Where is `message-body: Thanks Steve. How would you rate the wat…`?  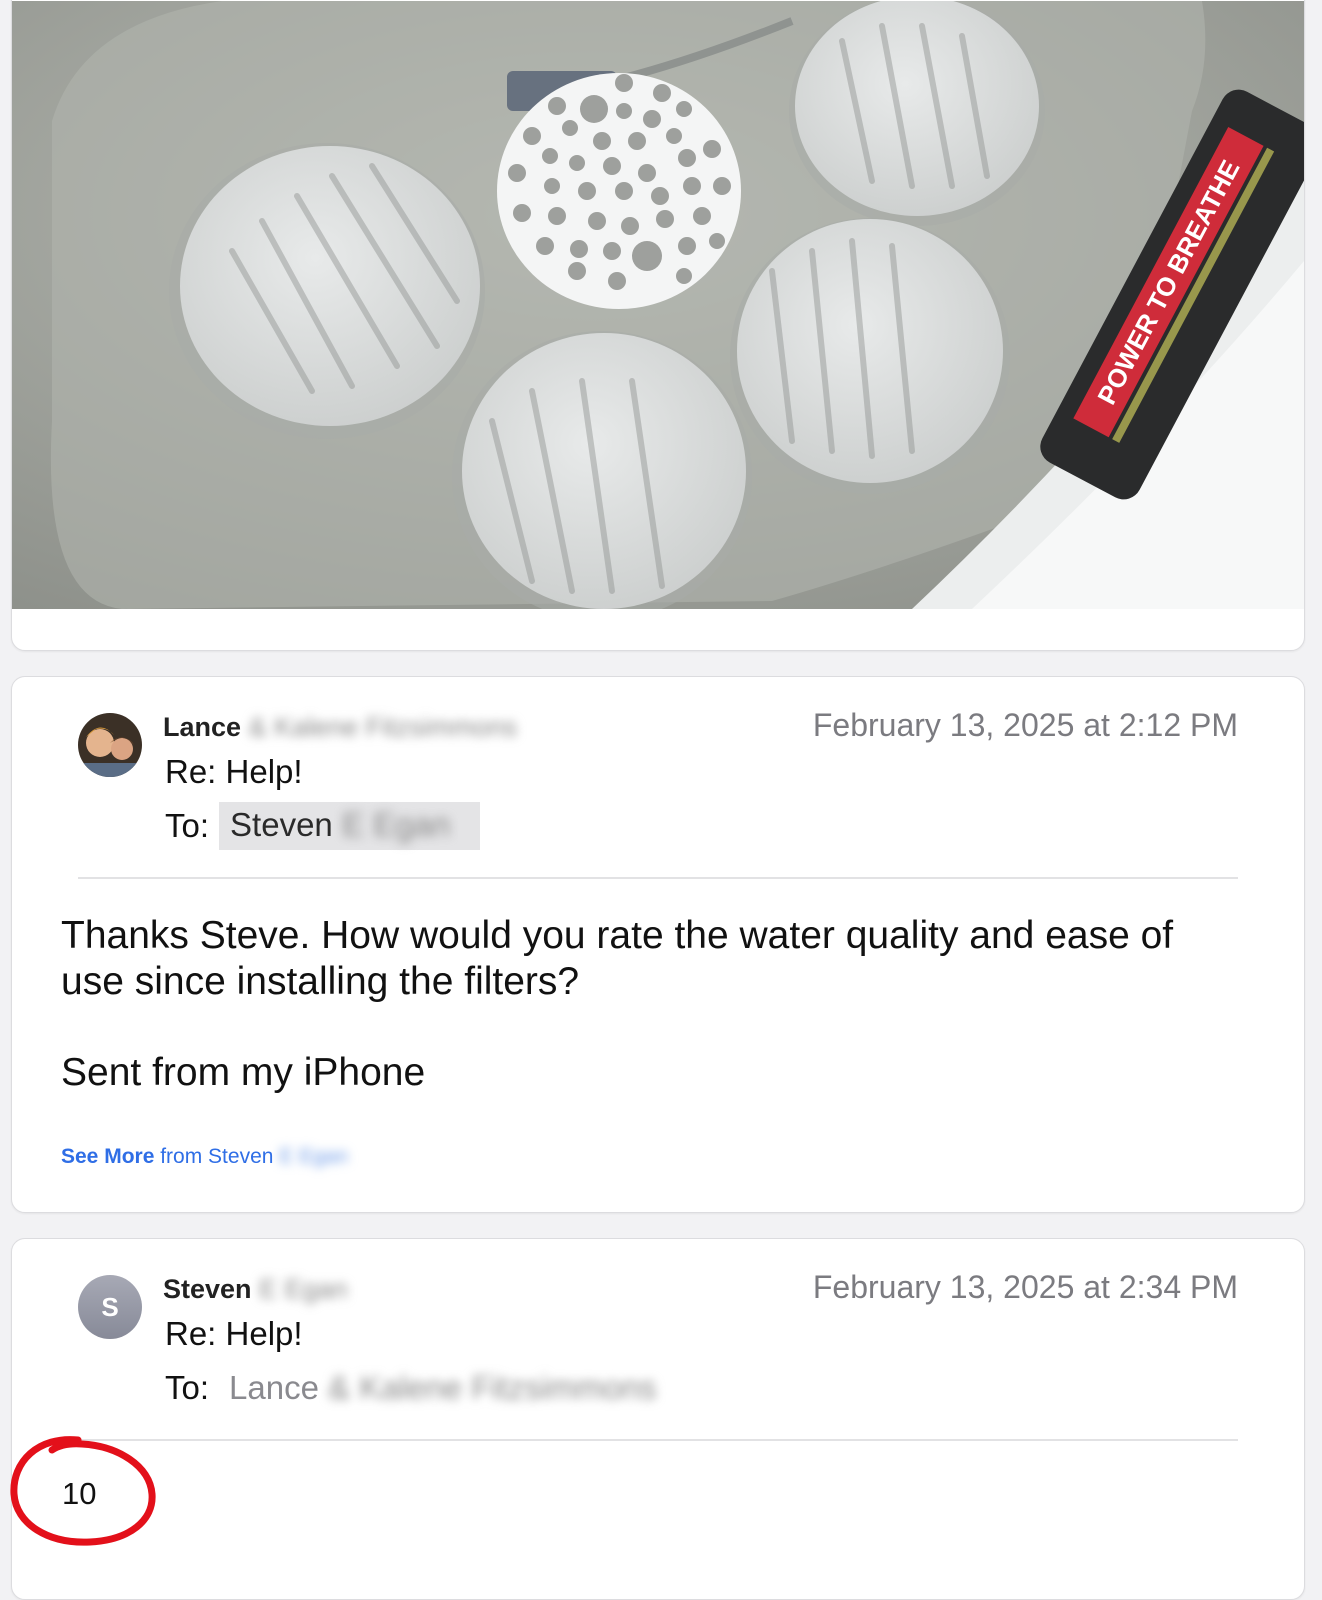 message-body: Thanks Steve. How would you rate the wat… is located at coordinates (617, 958).